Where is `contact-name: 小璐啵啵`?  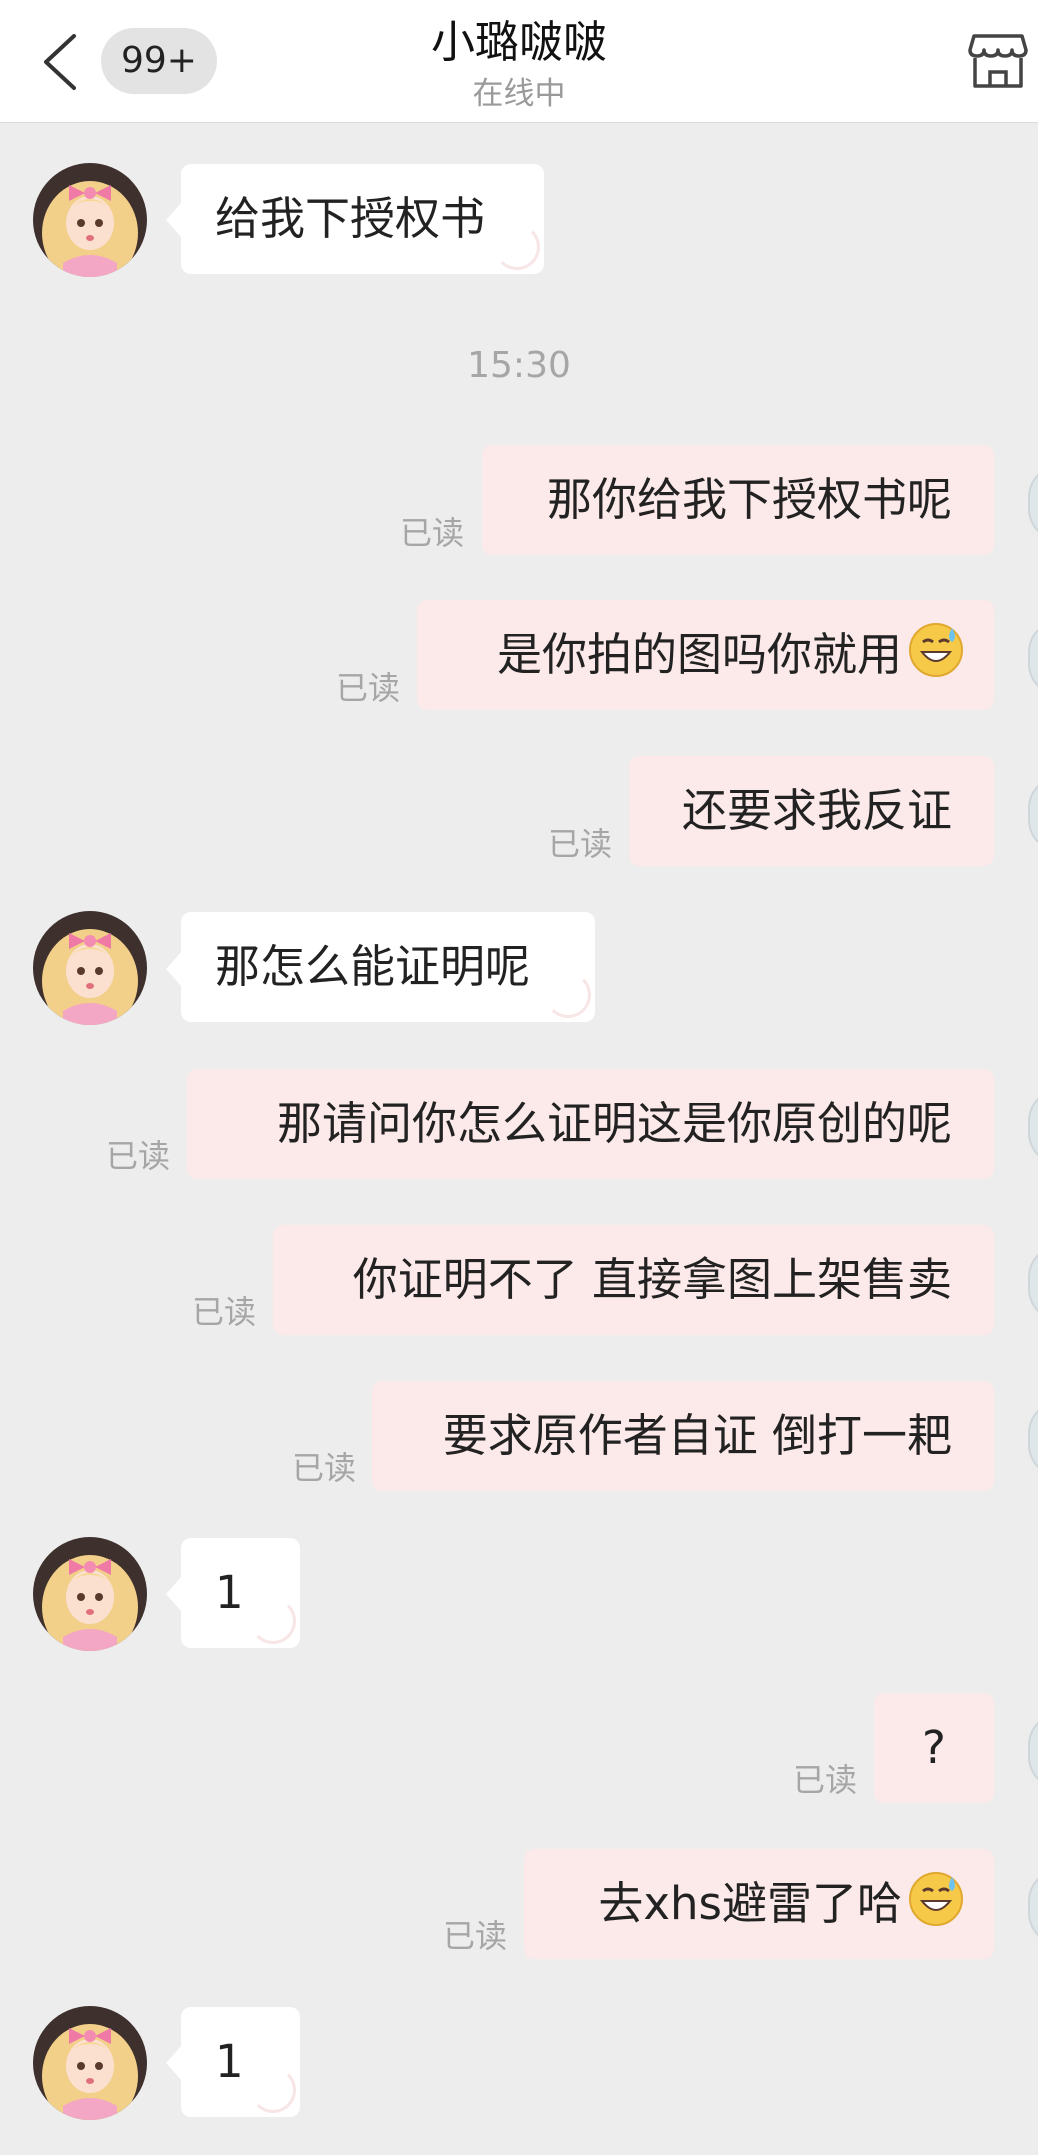
contact-name: 小璐啵啵 is located at coordinates (519, 42).